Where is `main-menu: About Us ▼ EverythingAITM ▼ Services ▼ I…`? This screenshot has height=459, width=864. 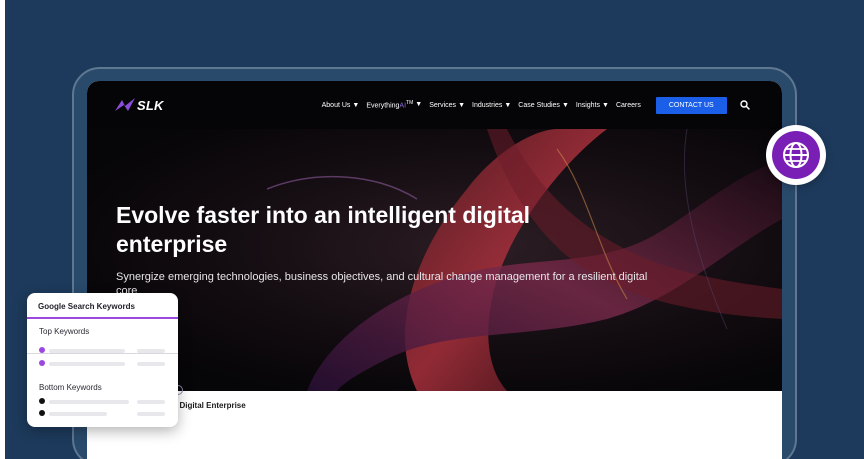
main-menu: About Us ▼ EverythingAITM ▼ Services ▼ I… is located at coordinates (536, 105).